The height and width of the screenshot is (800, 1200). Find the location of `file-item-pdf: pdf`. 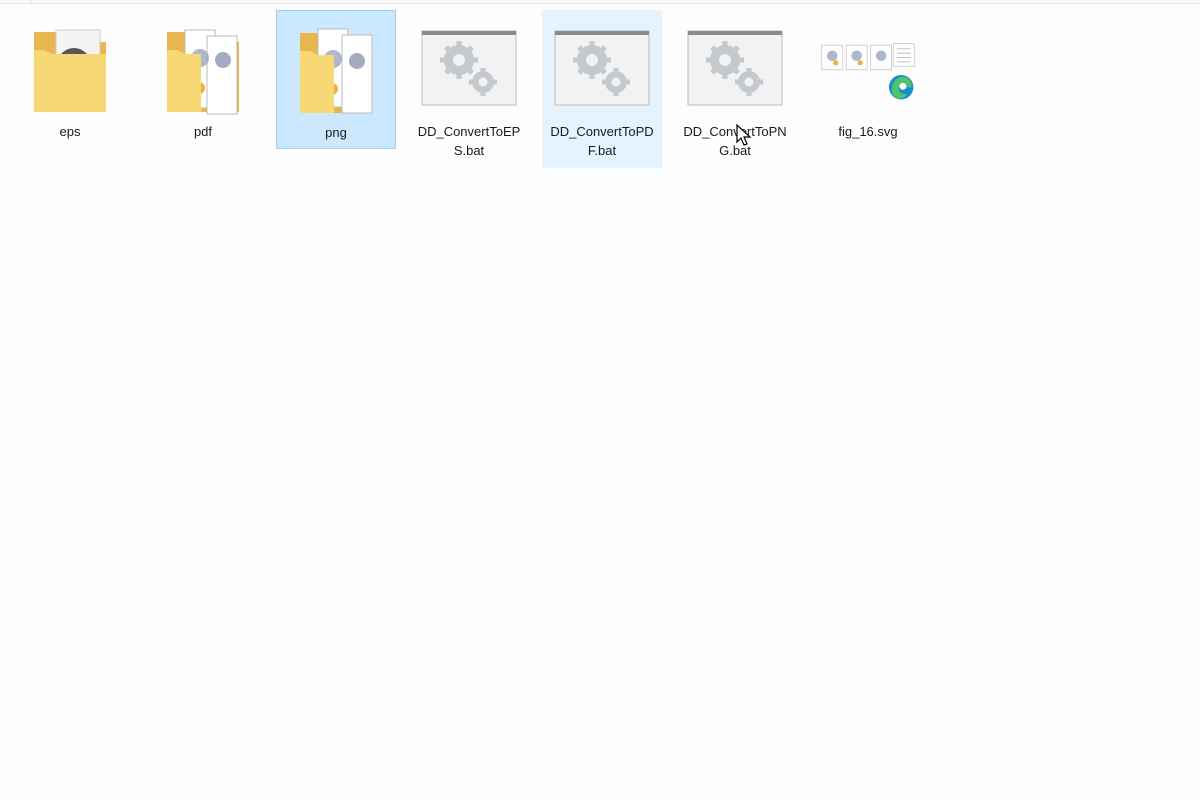

file-item-pdf: pdf is located at coordinates (203, 89).